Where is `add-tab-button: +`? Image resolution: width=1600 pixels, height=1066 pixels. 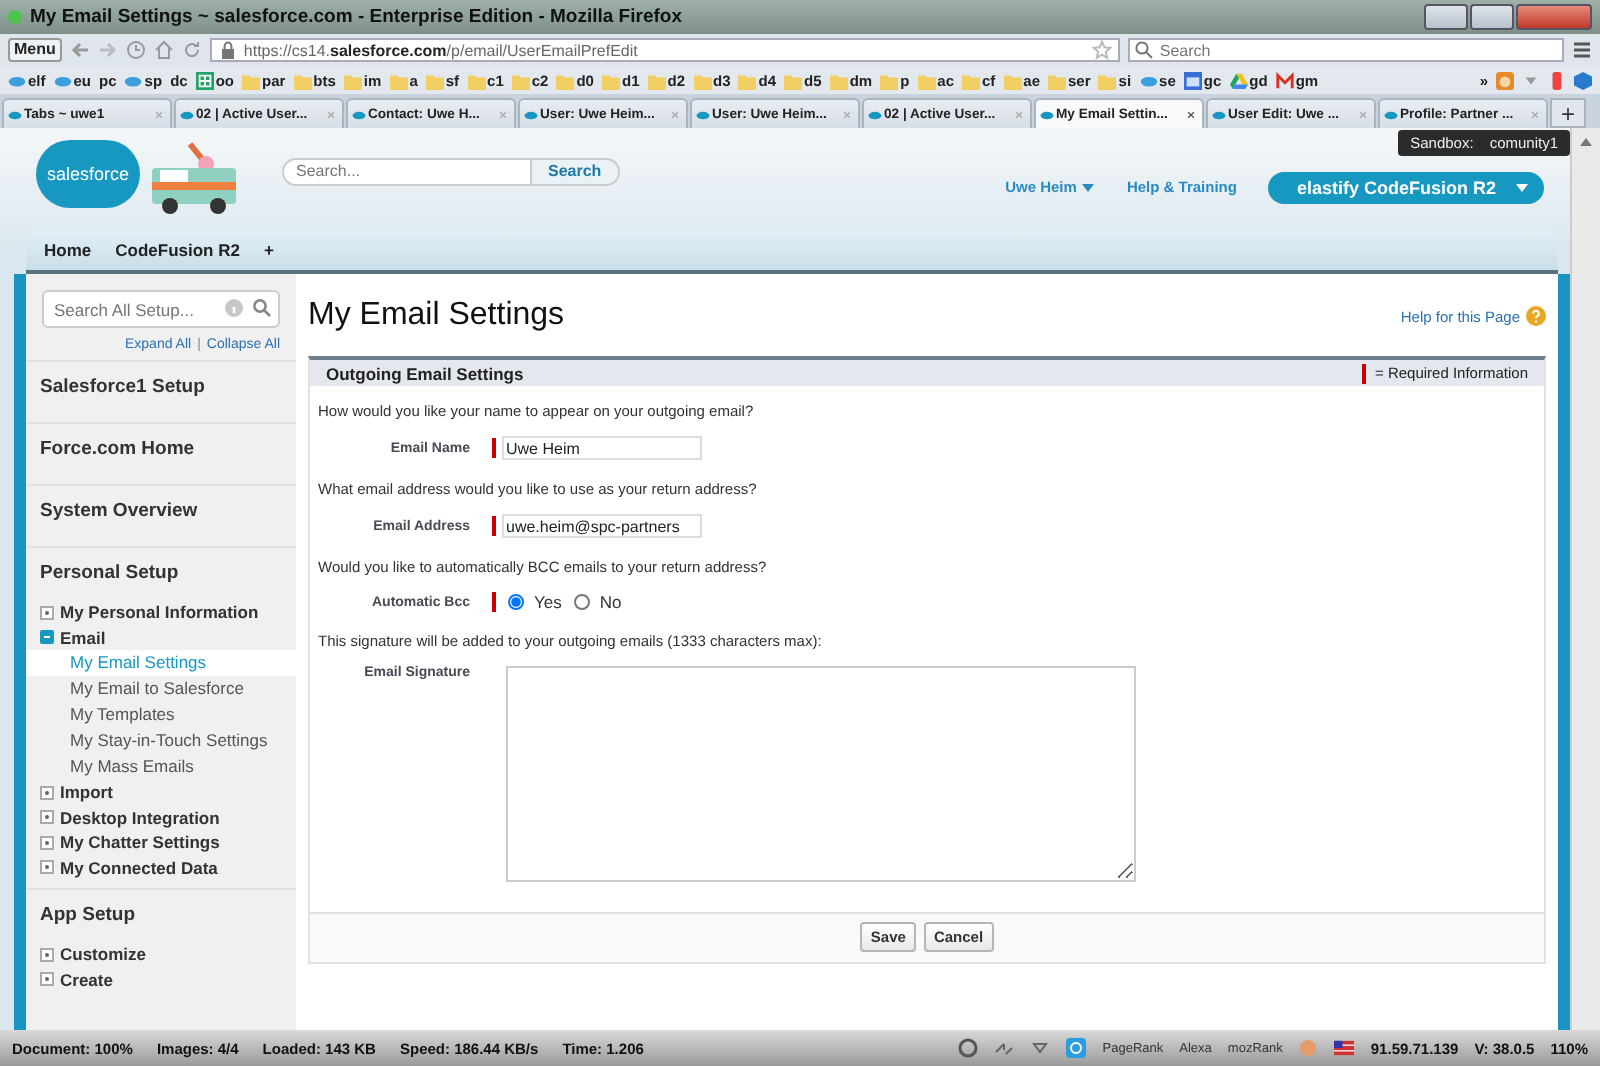 add-tab-button: + is located at coordinates (268, 250).